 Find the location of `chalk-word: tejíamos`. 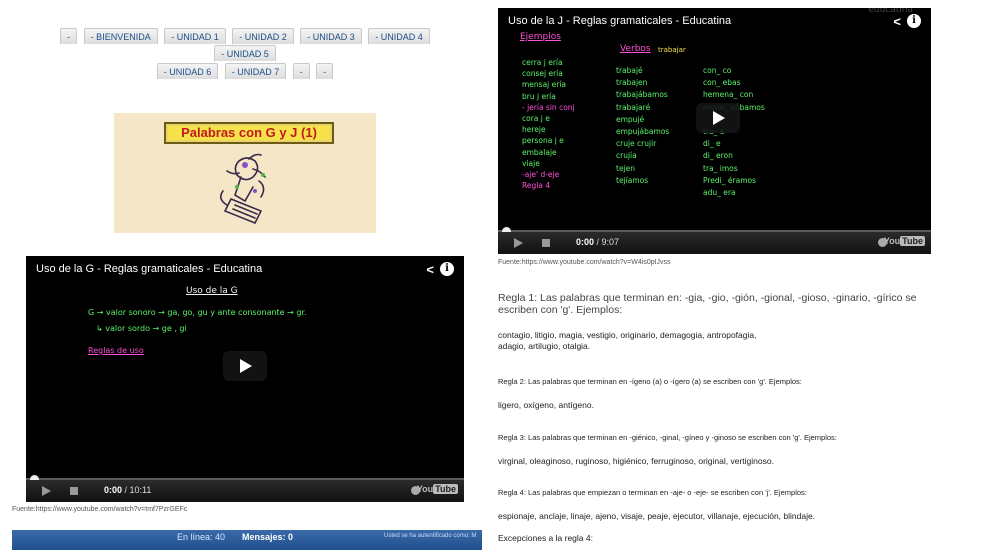

chalk-word: tejíamos is located at coordinates (632, 180).